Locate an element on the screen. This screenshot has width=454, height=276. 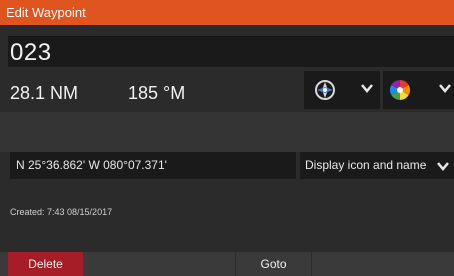
bearing-value: 185 °M is located at coordinates (157, 93).